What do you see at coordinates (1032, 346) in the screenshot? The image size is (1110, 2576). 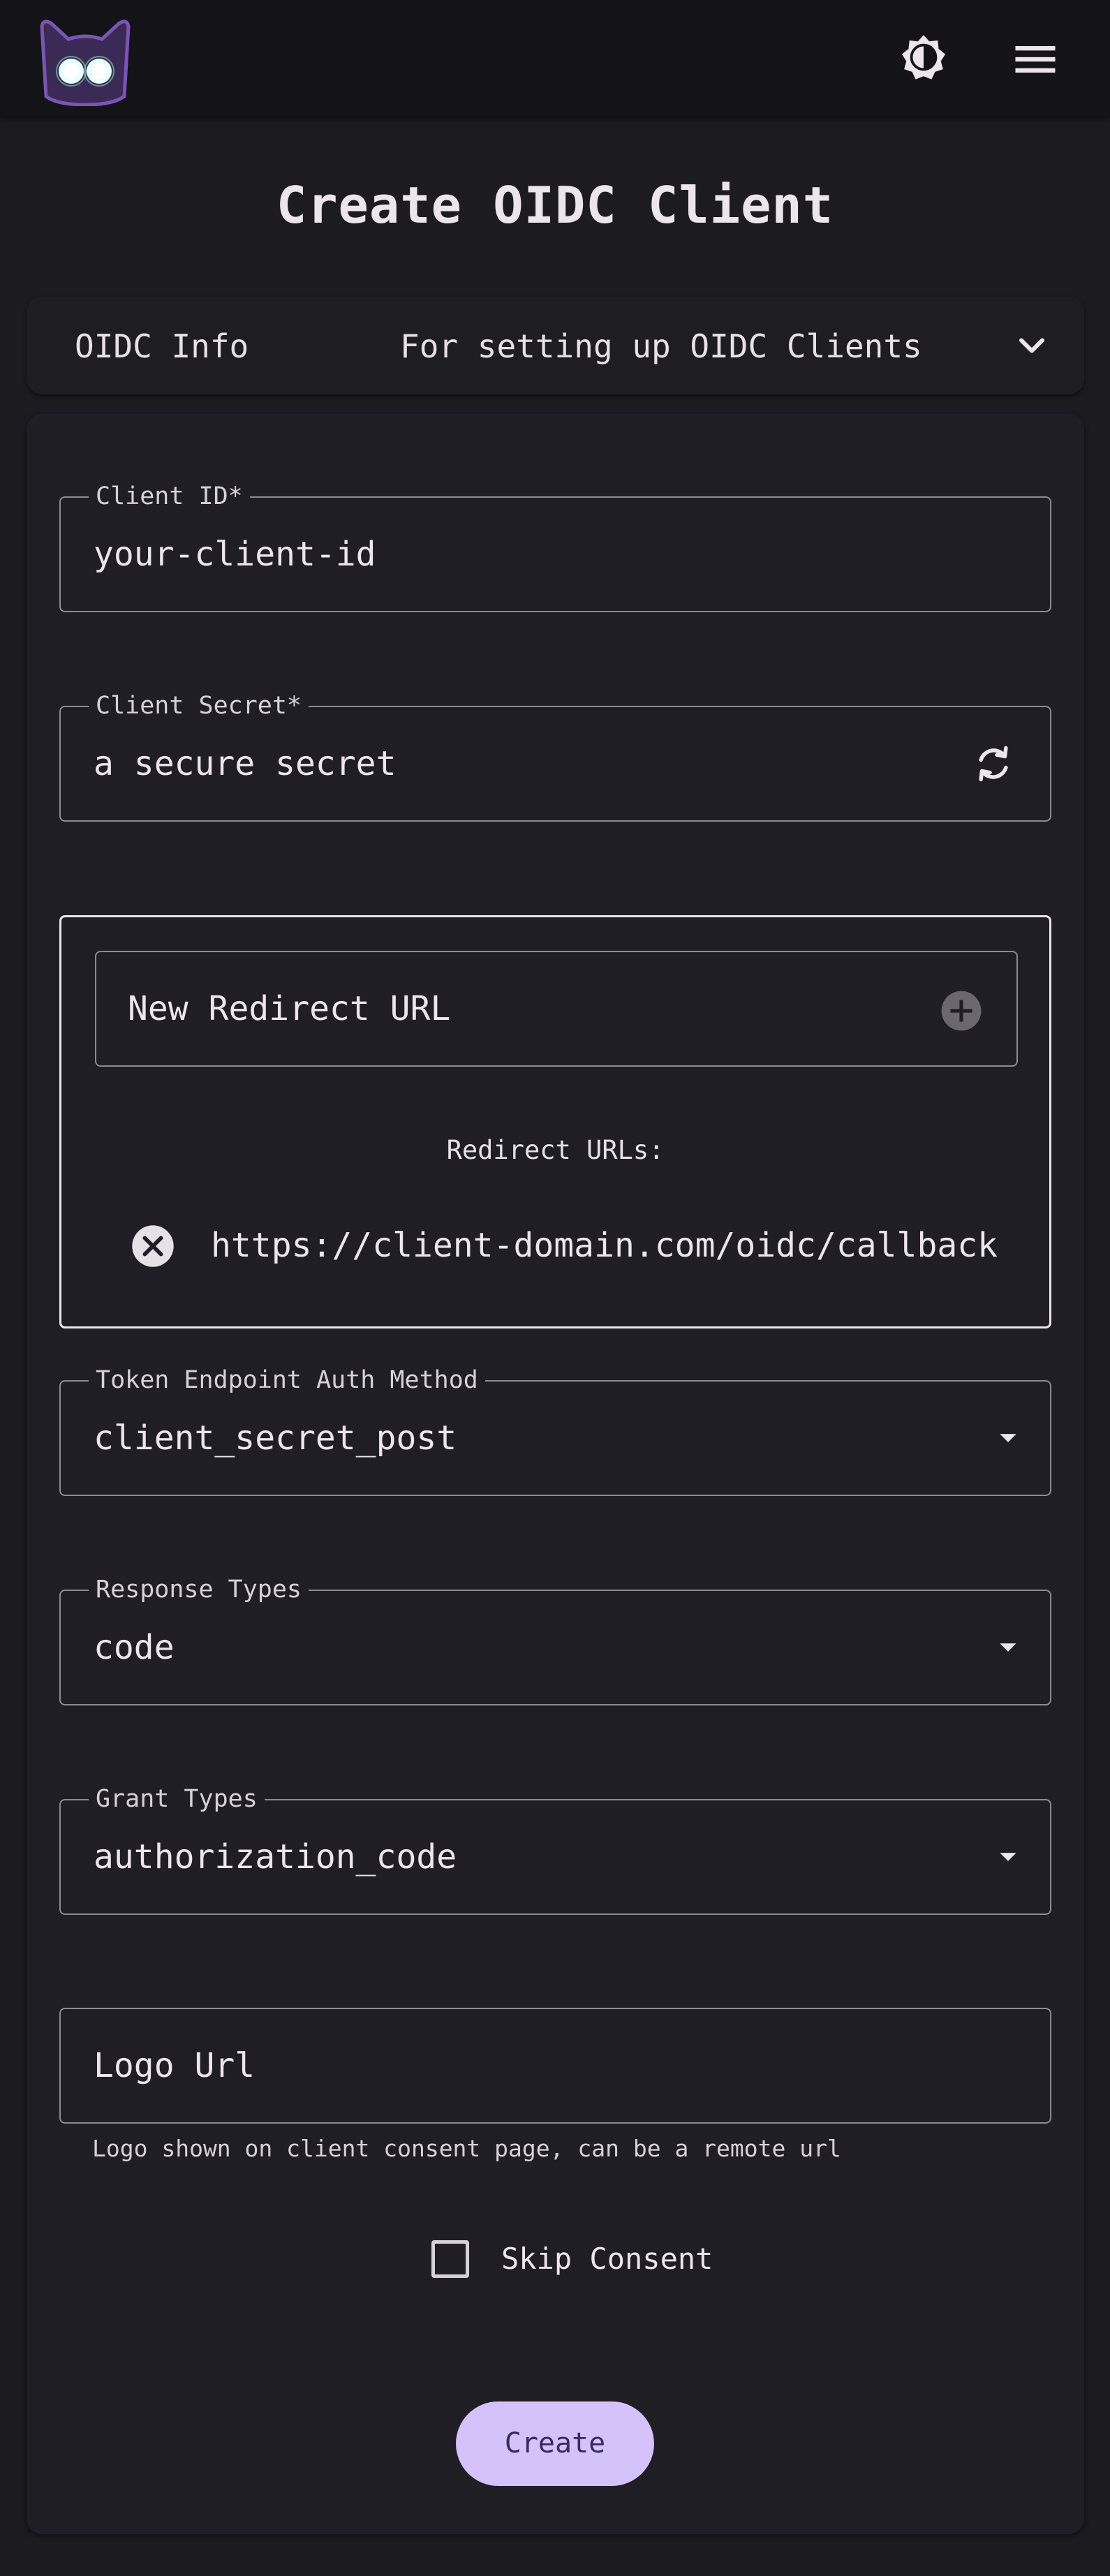 I see `chevron-down-icon` at bounding box center [1032, 346].